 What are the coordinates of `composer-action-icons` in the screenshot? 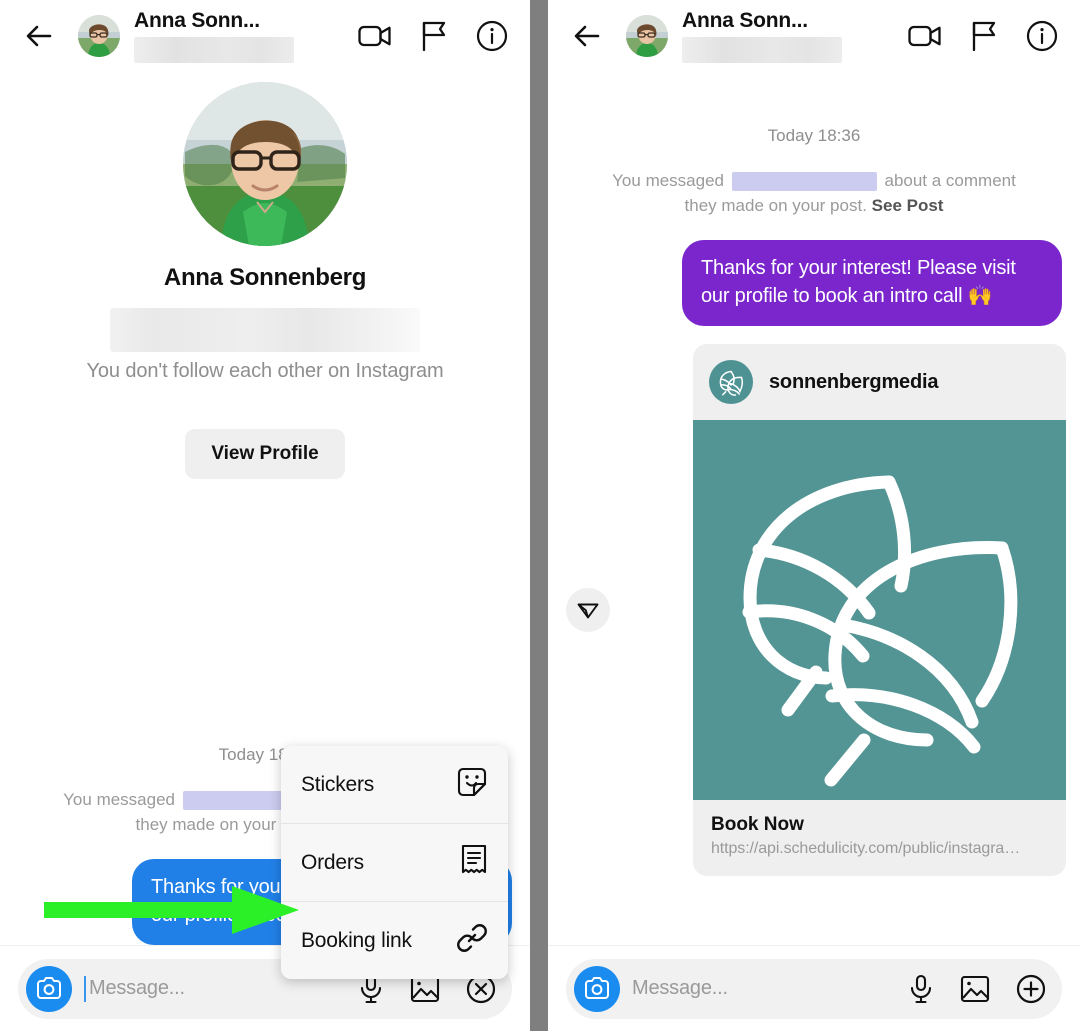 It's located at (977, 989).